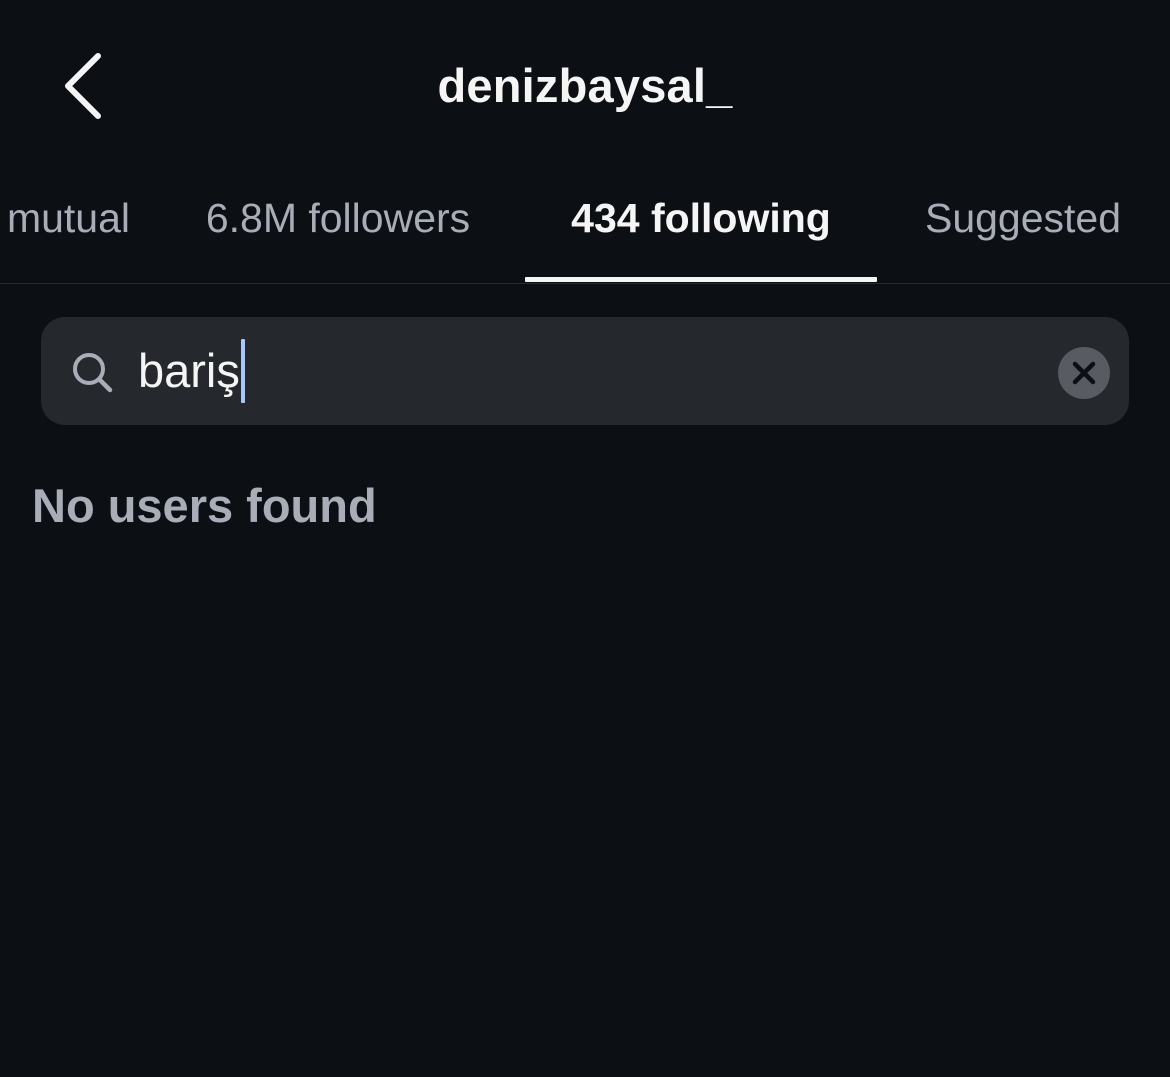  I want to click on clear-search-button, so click(1084, 373).